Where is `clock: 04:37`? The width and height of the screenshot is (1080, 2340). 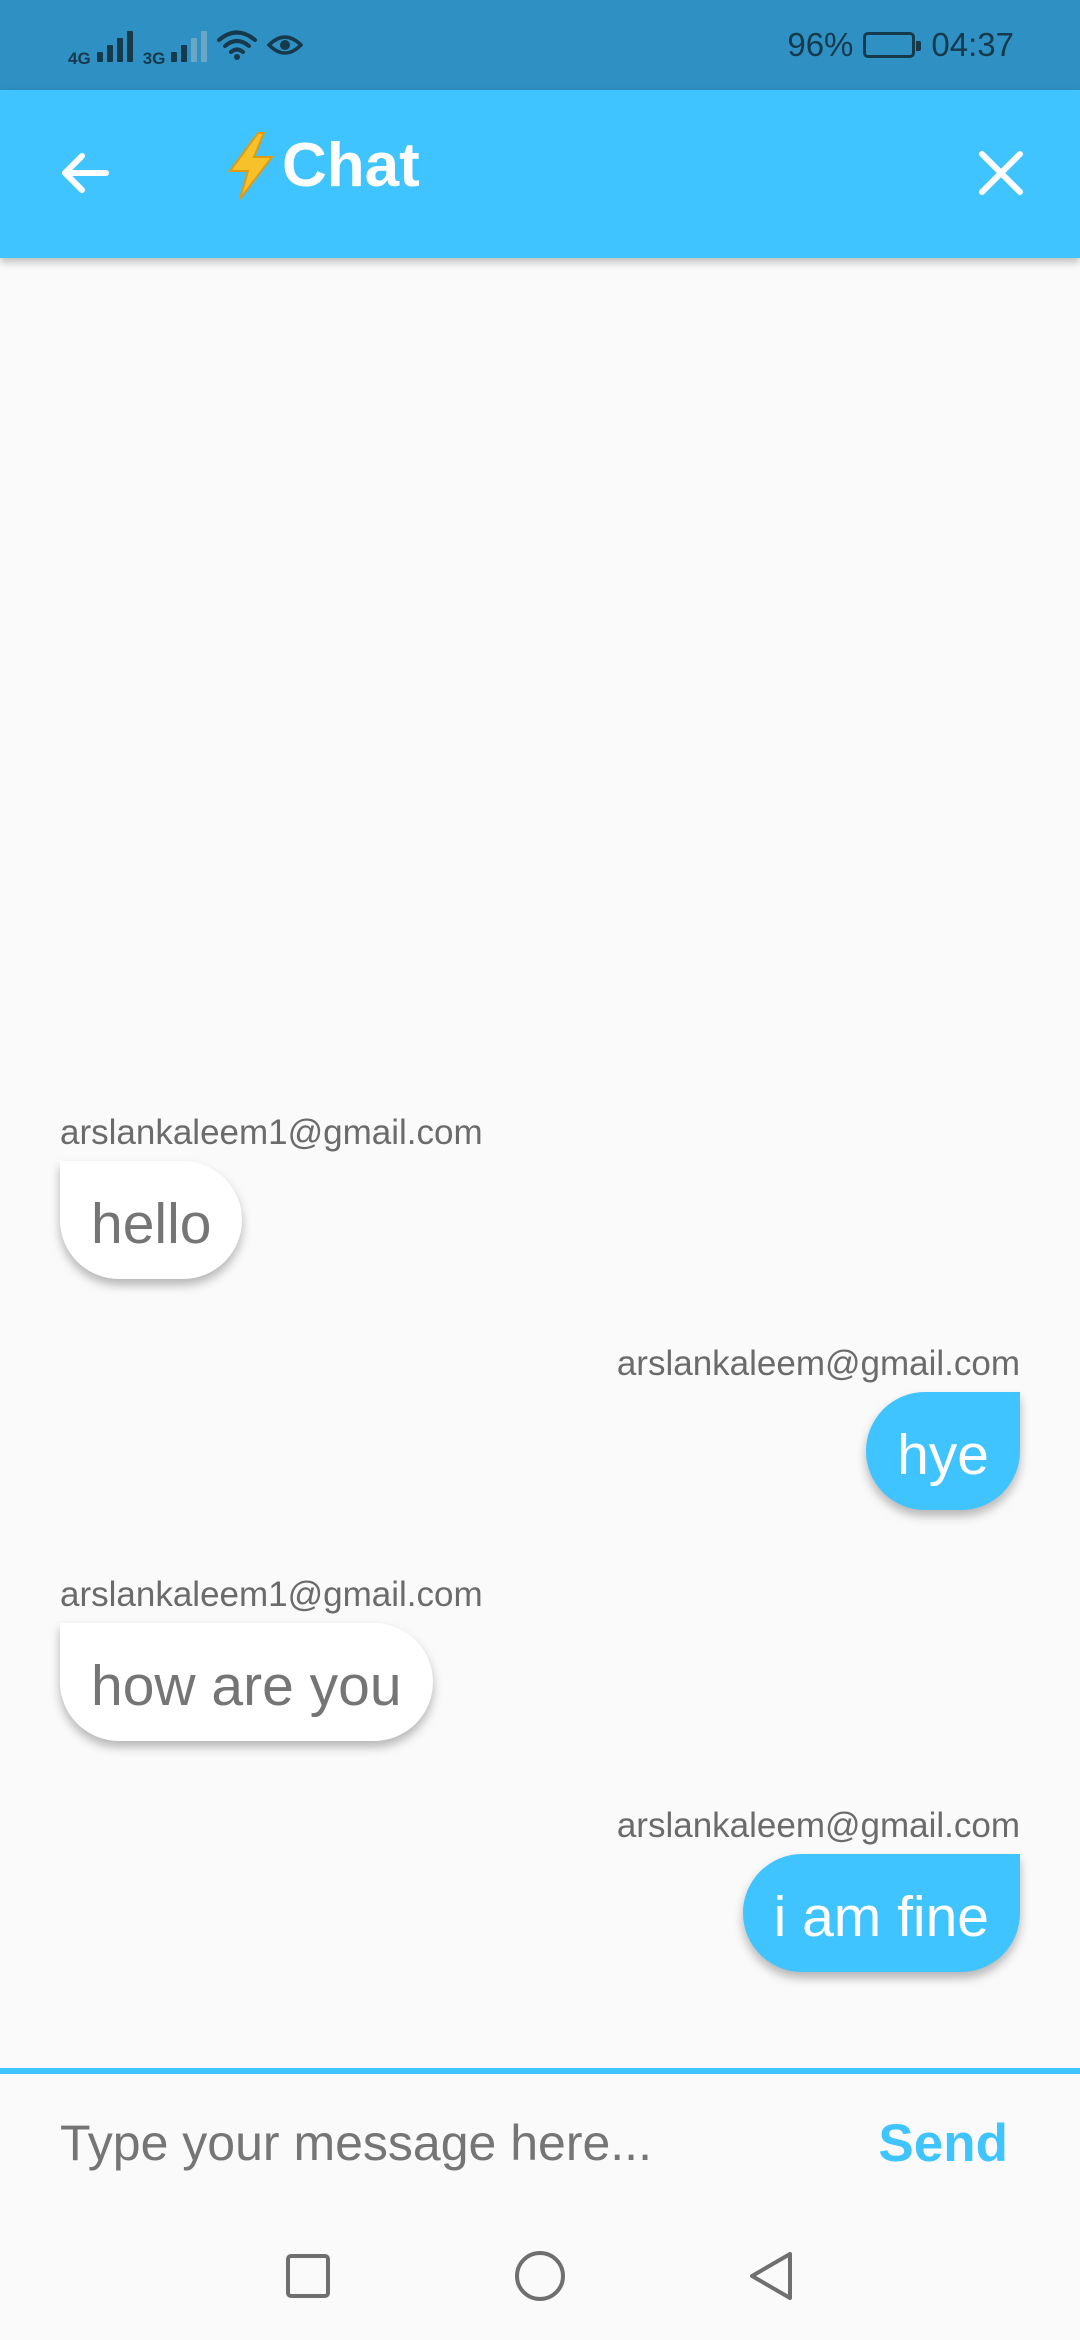 clock: 04:37 is located at coordinates (972, 44).